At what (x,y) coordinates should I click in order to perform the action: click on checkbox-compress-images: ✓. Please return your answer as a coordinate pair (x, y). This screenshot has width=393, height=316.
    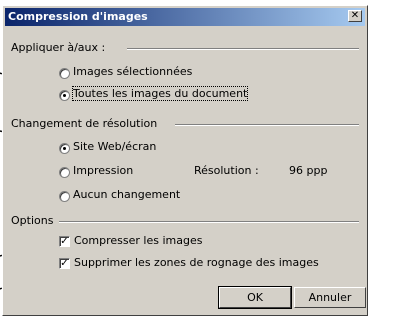
    Looking at the image, I should click on (64, 241).